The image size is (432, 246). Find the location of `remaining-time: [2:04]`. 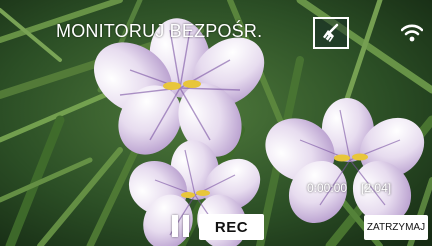

remaining-time: [2:04] is located at coordinates (376, 188).